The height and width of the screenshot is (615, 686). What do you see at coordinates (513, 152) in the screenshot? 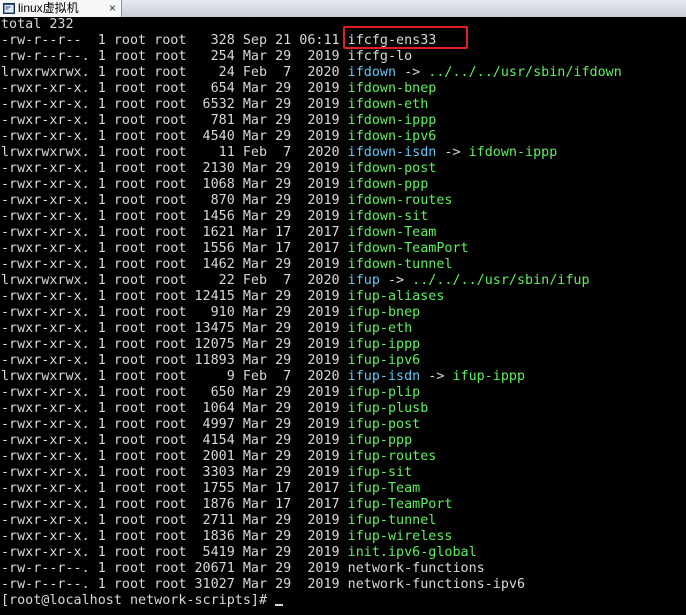
I see `link-target: ifdown-ippp` at bounding box center [513, 152].